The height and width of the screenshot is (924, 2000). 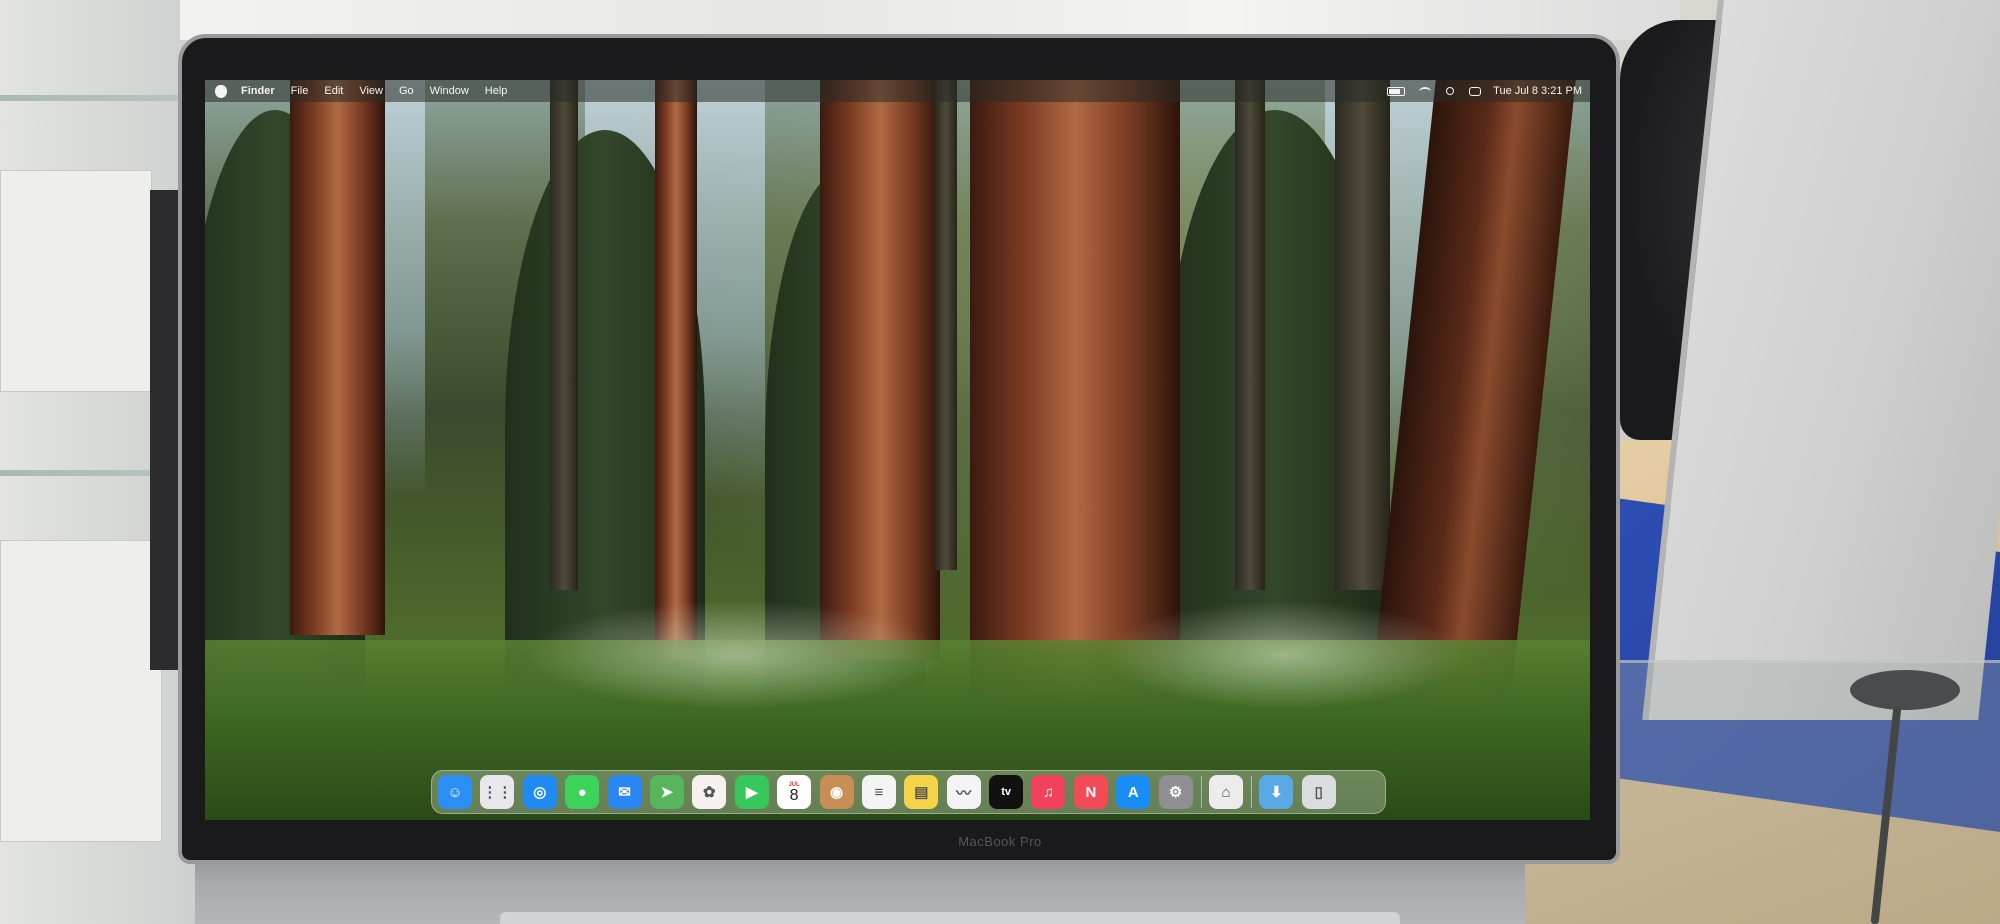 I want to click on menu-app-finder: Finder, so click(x=258, y=91).